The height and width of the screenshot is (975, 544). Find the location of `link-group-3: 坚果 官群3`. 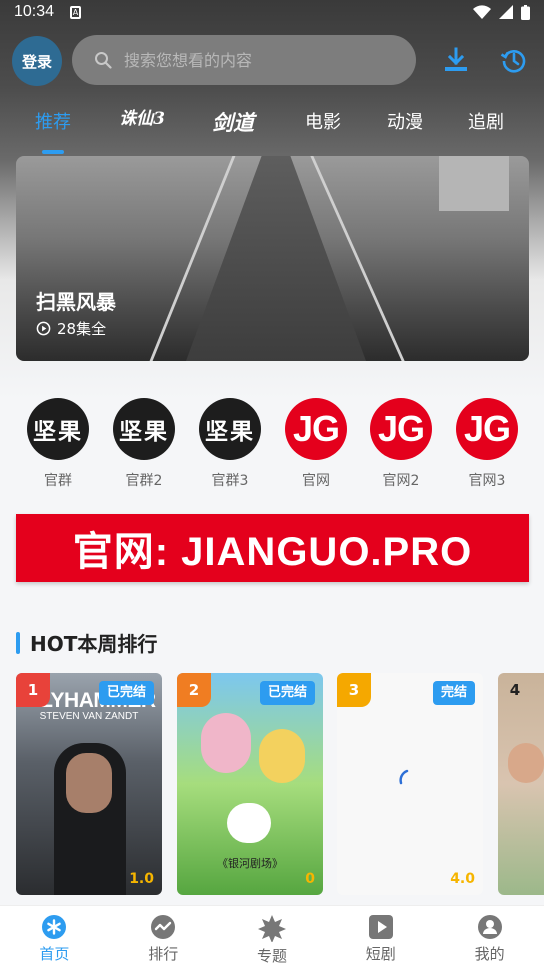

link-group-3: 坚果 官群3 is located at coordinates (230, 444).